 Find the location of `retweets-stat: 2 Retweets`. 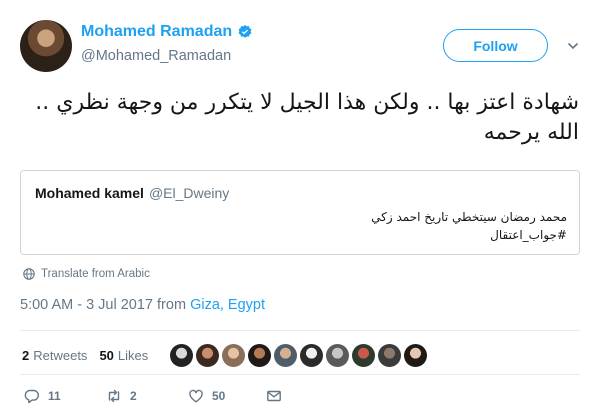

retweets-stat: 2 Retweets is located at coordinates (54, 355).